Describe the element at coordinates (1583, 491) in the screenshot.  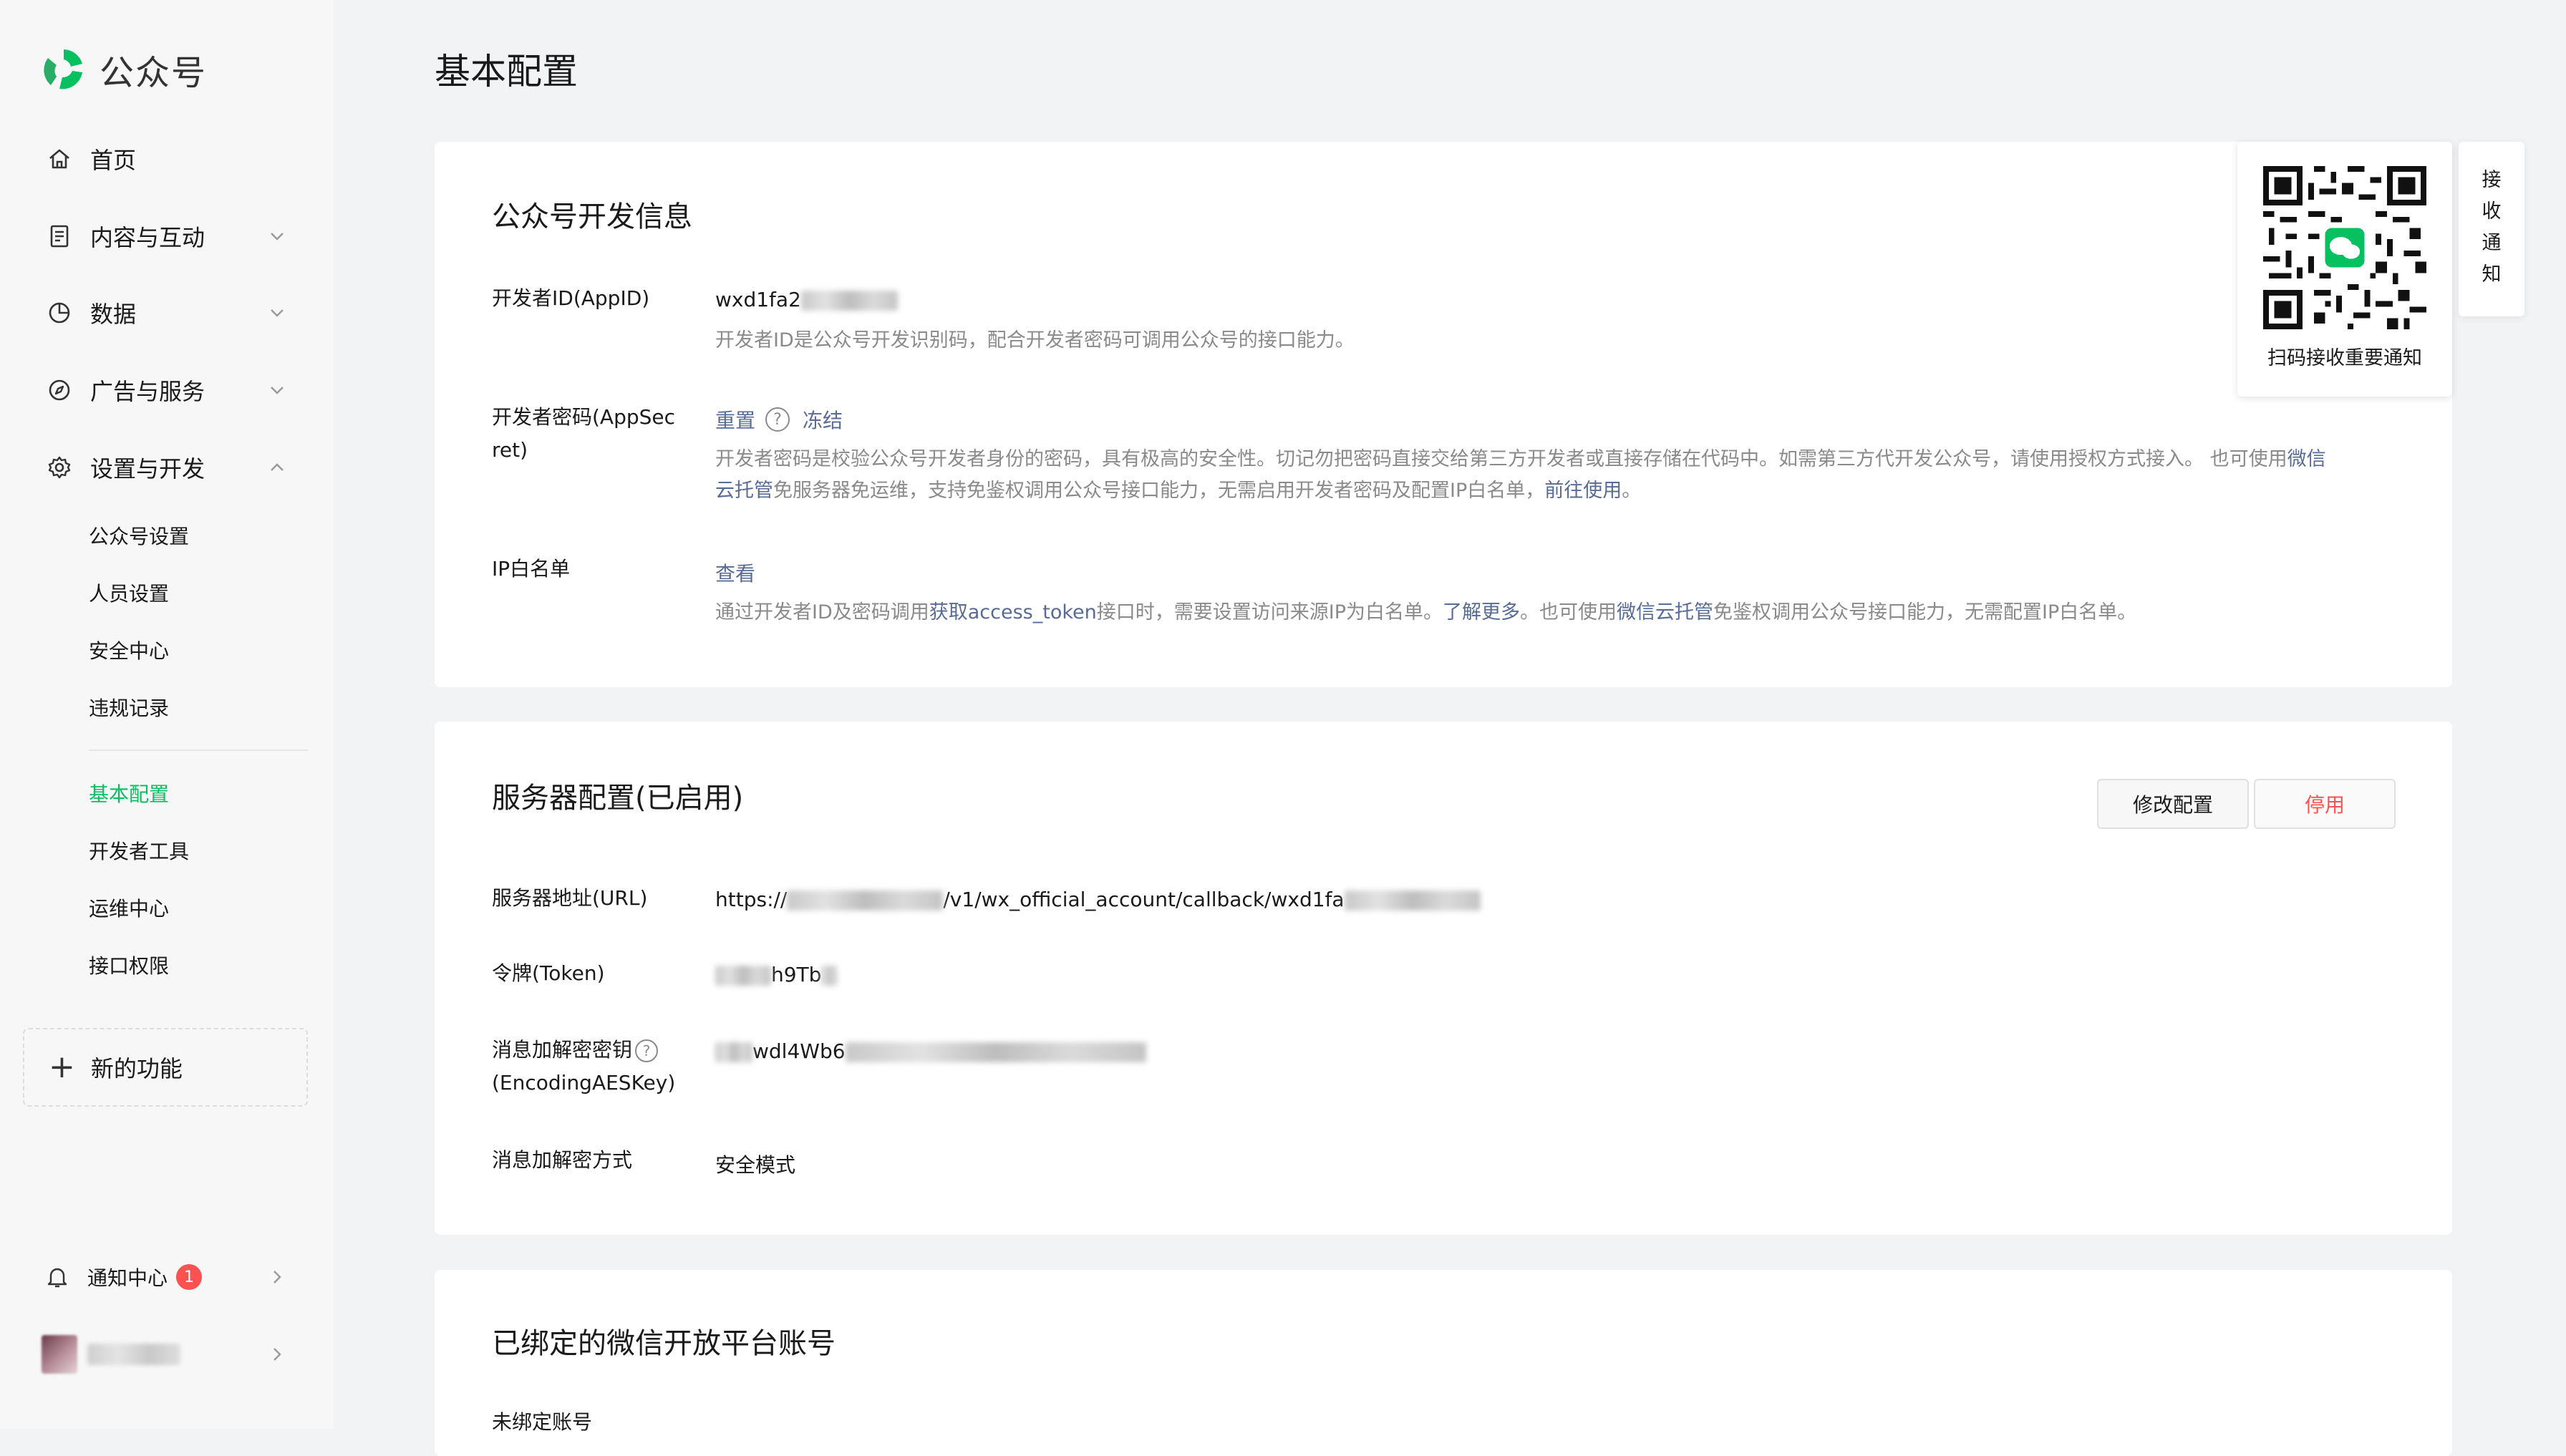
I see `go-use-link: 前往使用` at that location.